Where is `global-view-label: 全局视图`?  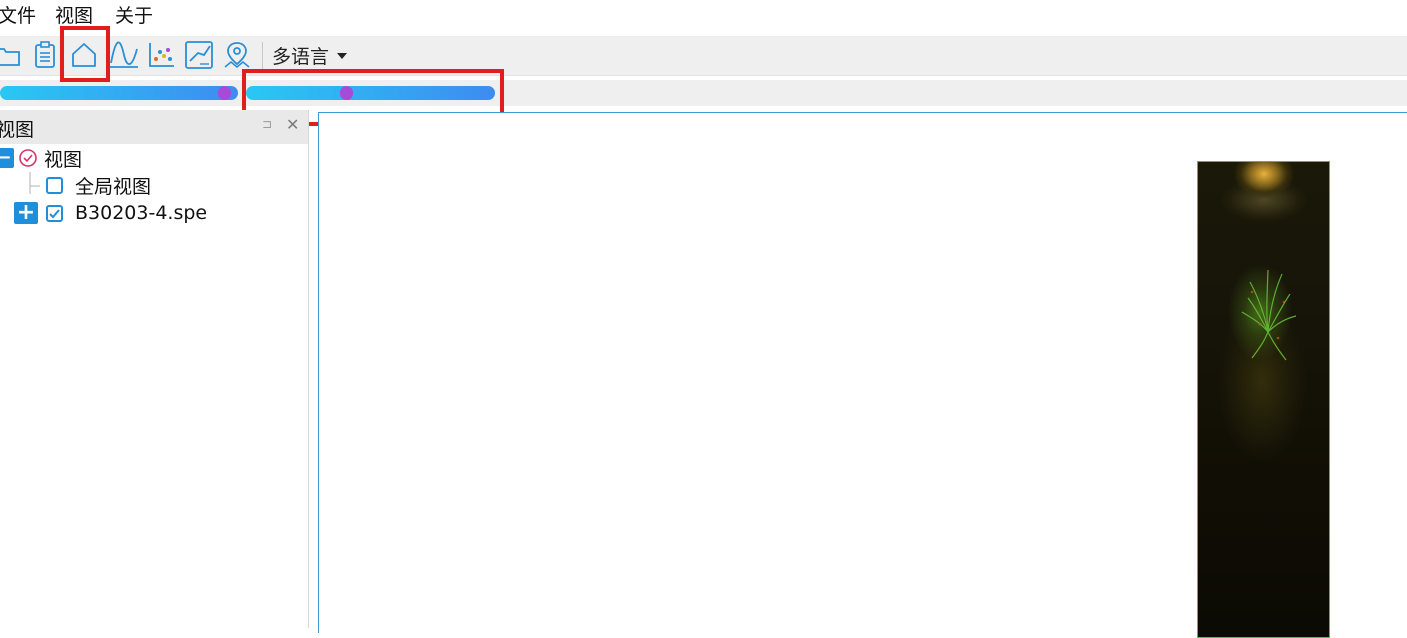 global-view-label: 全局视图 is located at coordinates (113, 186).